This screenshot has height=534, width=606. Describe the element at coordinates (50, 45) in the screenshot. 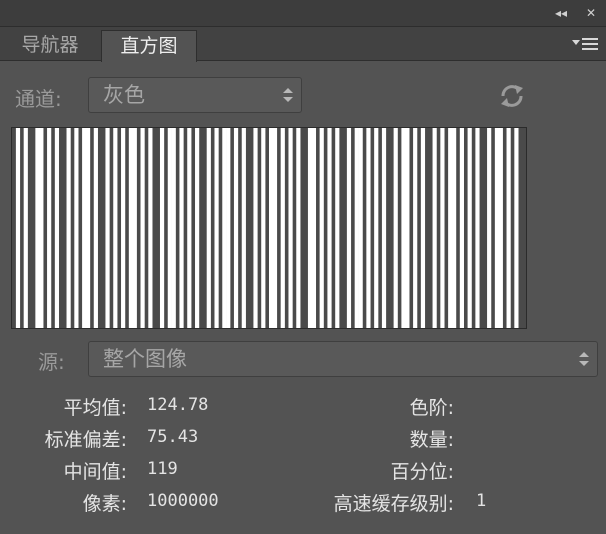

I see `tab-navigator: 导航器` at that location.